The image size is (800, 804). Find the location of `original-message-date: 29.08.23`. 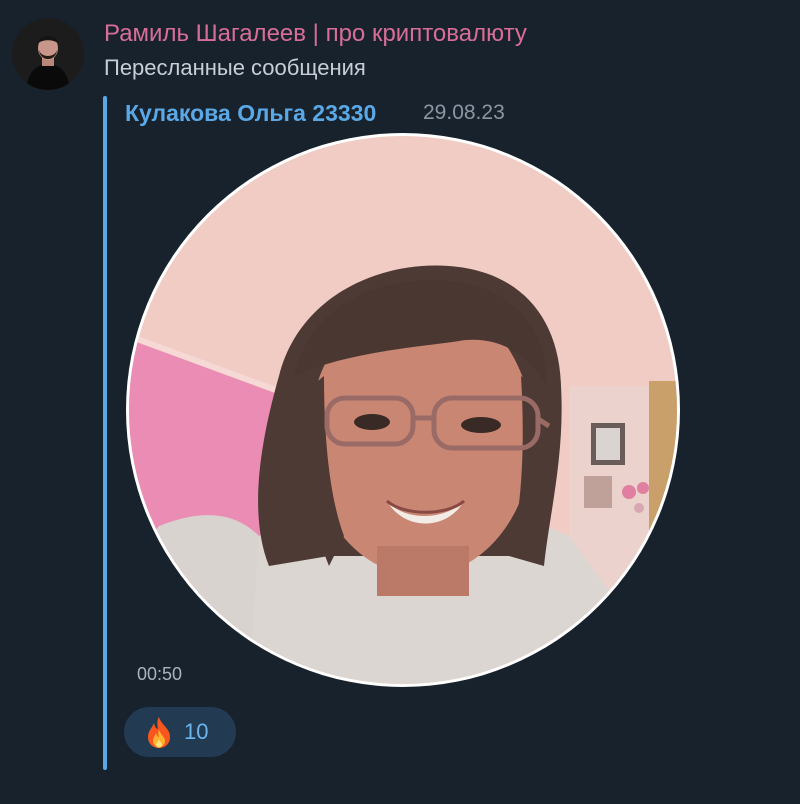

original-message-date: 29.08.23 is located at coordinates (464, 112).